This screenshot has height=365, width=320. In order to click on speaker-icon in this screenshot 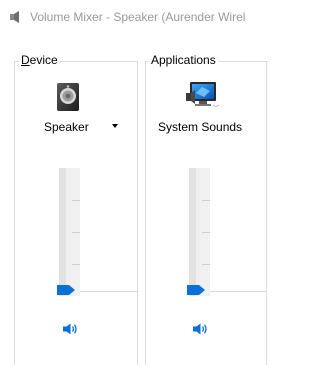, I will do `click(14, 17)`.